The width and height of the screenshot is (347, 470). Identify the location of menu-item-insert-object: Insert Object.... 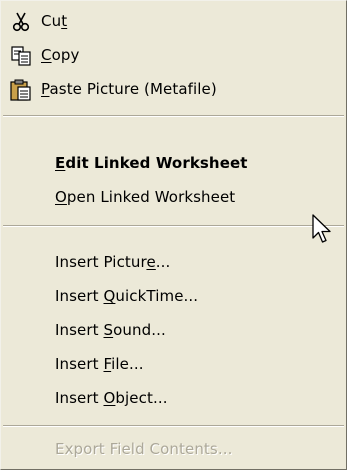
(173, 399).